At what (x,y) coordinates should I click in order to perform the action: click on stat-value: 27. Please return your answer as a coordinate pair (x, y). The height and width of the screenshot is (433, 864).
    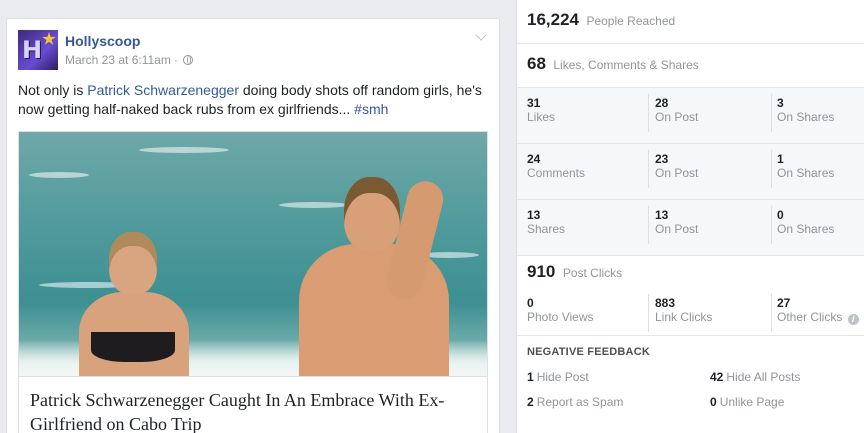
    Looking at the image, I should click on (784, 303).